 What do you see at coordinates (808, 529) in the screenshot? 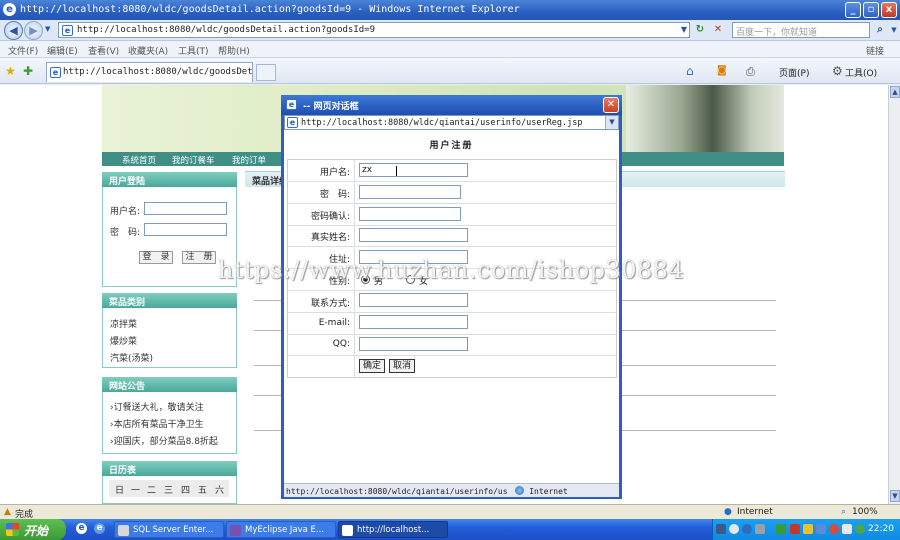
I see `tray-app-icon` at bounding box center [808, 529].